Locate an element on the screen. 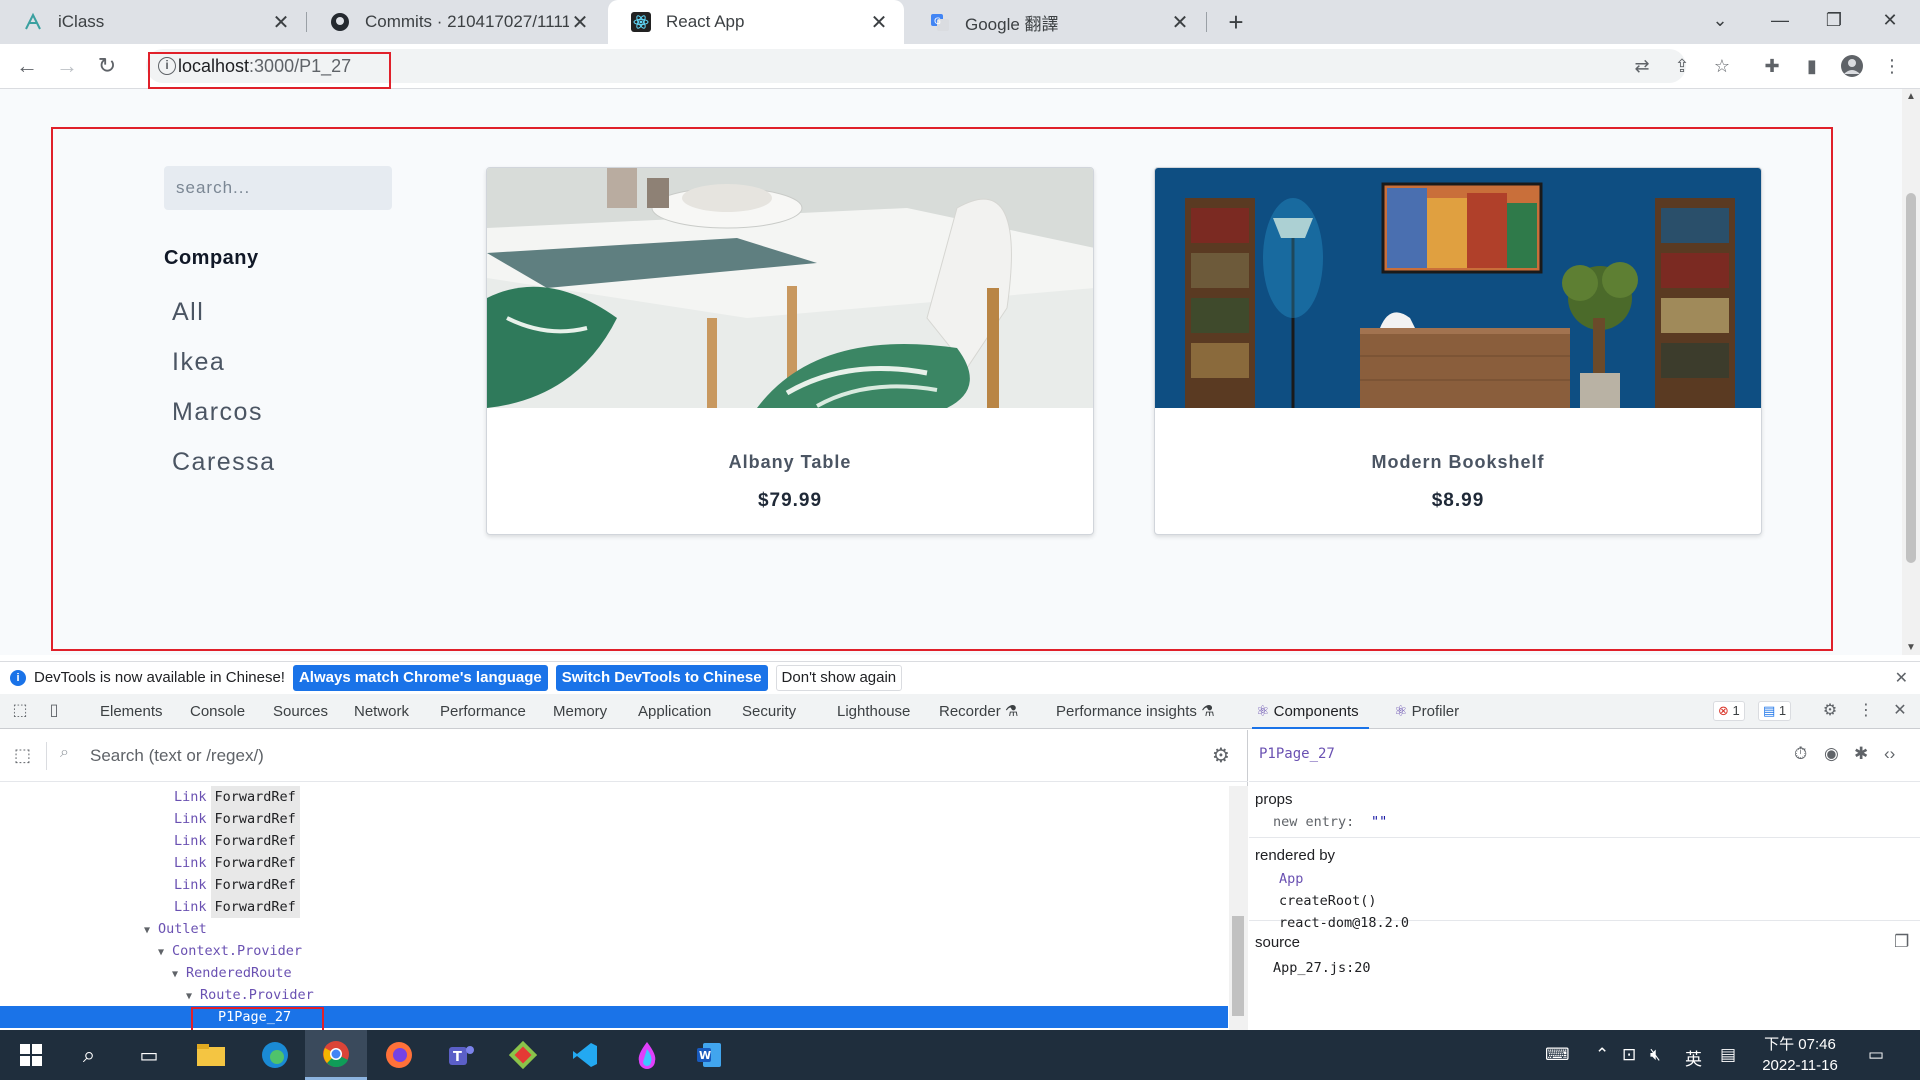  network-icon: ⊡ is located at coordinates (1629, 1055).